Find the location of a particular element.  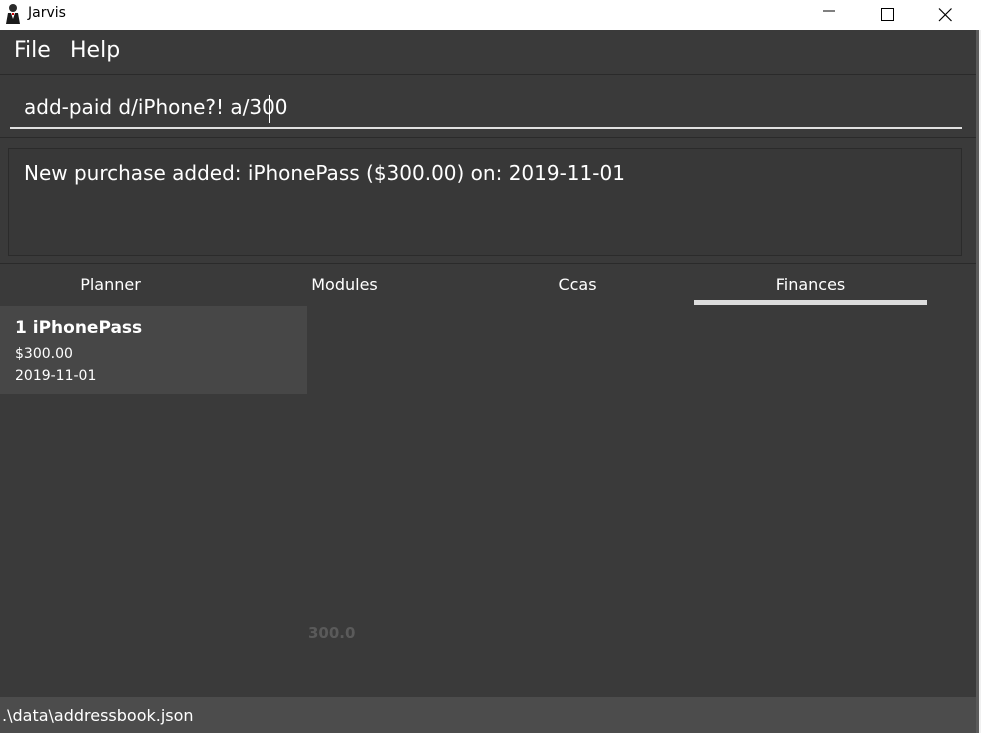

butler-icon is located at coordinates (13, 14).